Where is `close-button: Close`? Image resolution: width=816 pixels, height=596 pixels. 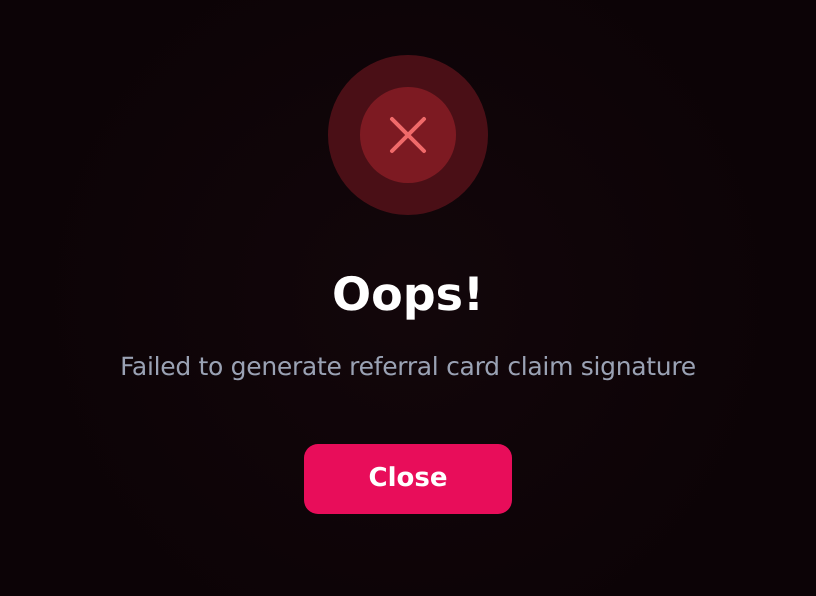 close-button: Close is located at coordinates (408, 479).